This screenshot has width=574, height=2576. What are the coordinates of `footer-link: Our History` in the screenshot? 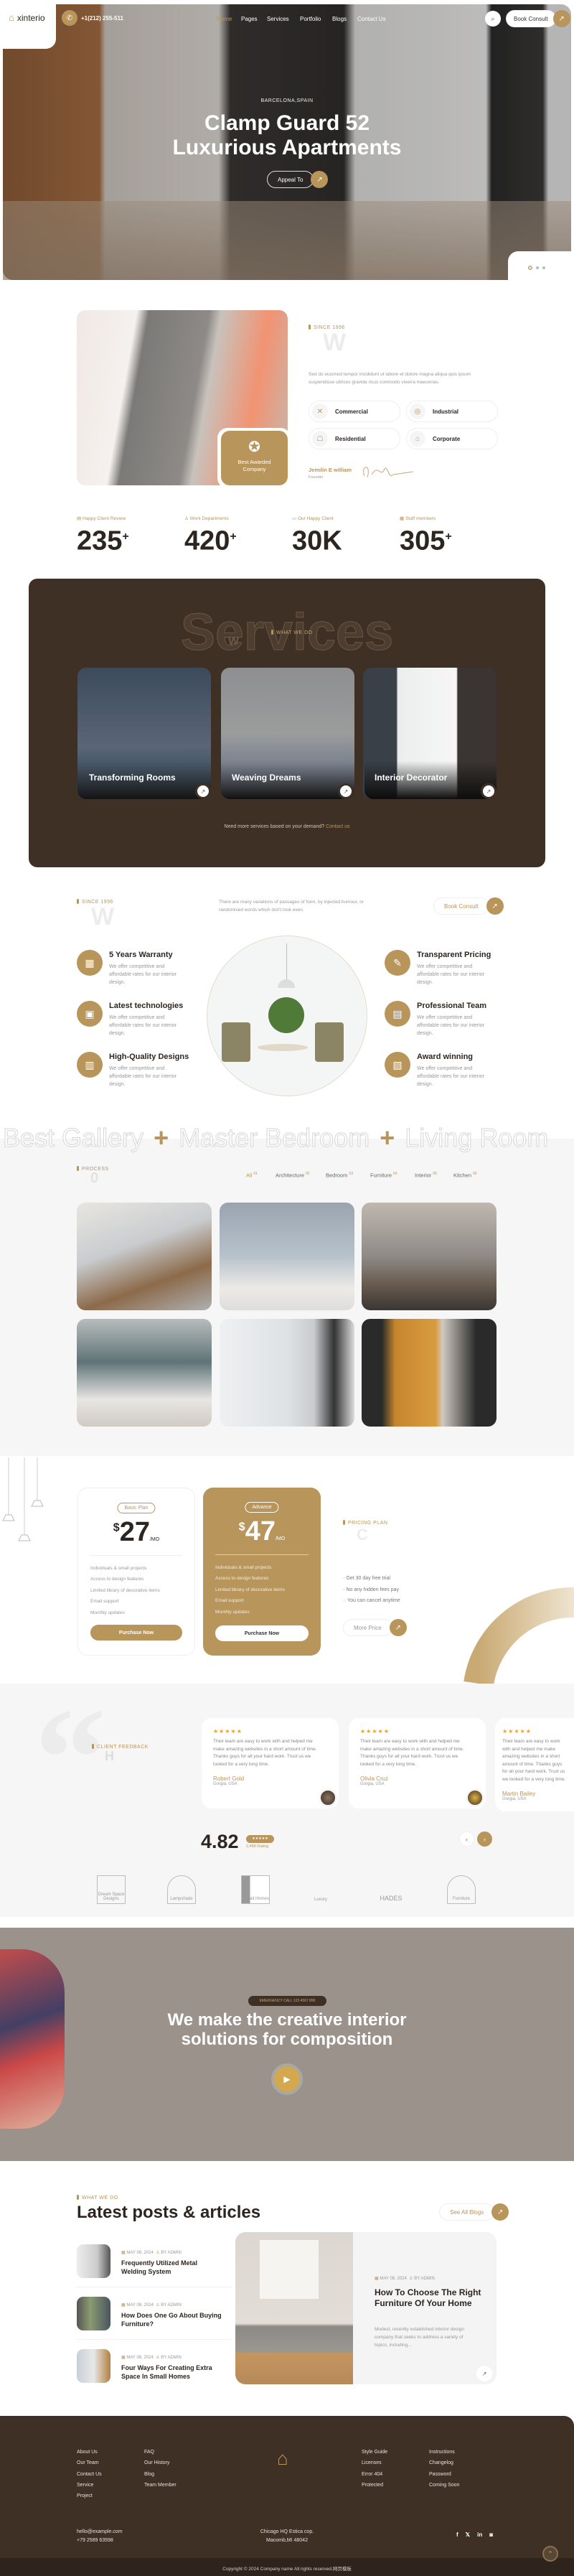 It's located at (161, 2463).